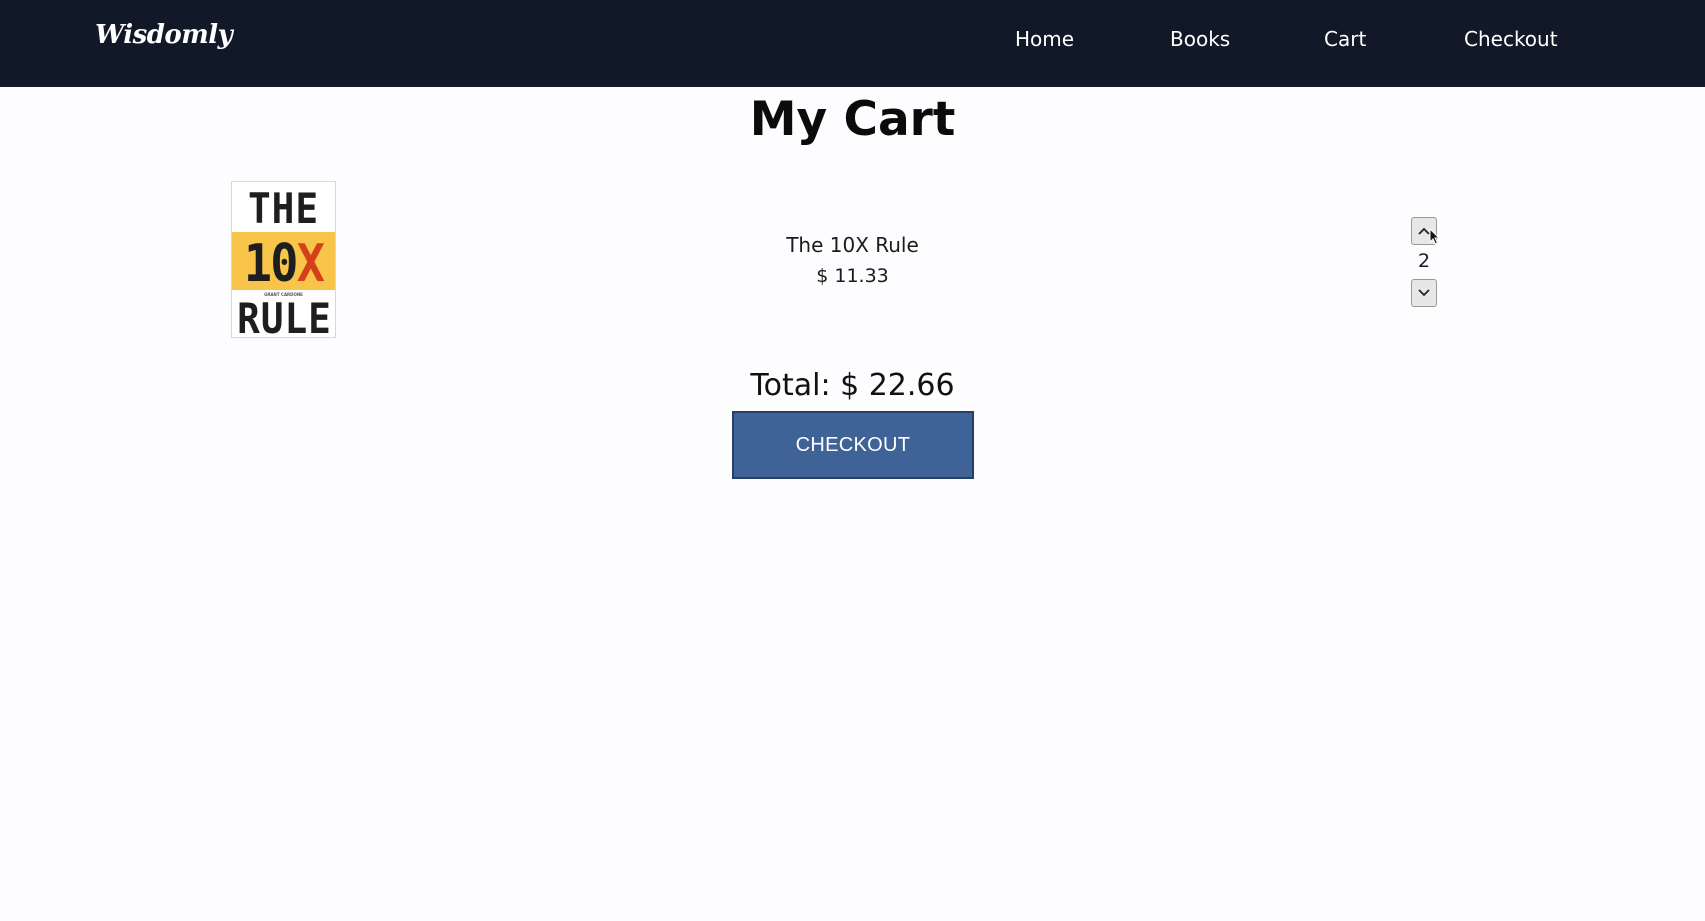 This screenshot has width=1705, height=921. I want to click on cover-title-line1: THE, so click(283, 208).